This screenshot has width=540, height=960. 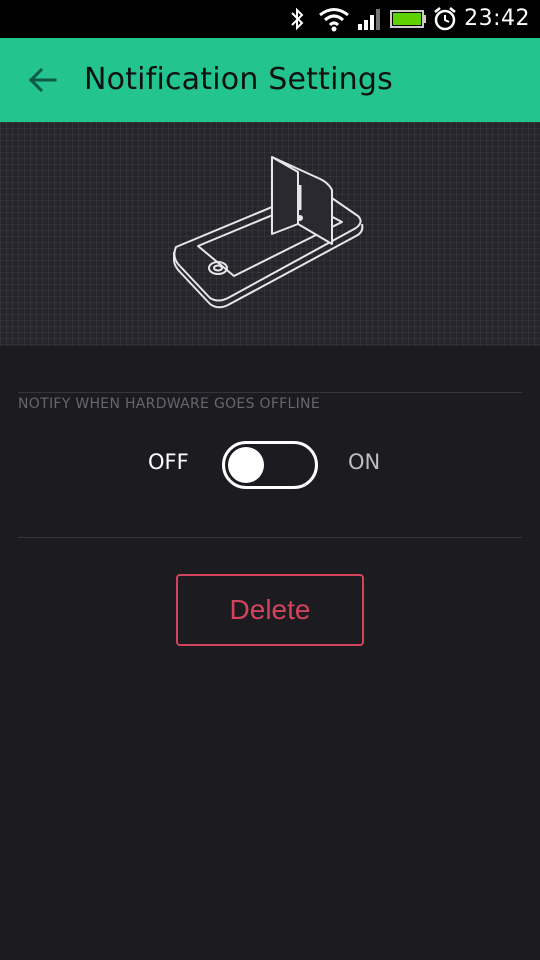 I want to click on offline-notify-toggle-row: OFF ON, so click(x=270, y=464).